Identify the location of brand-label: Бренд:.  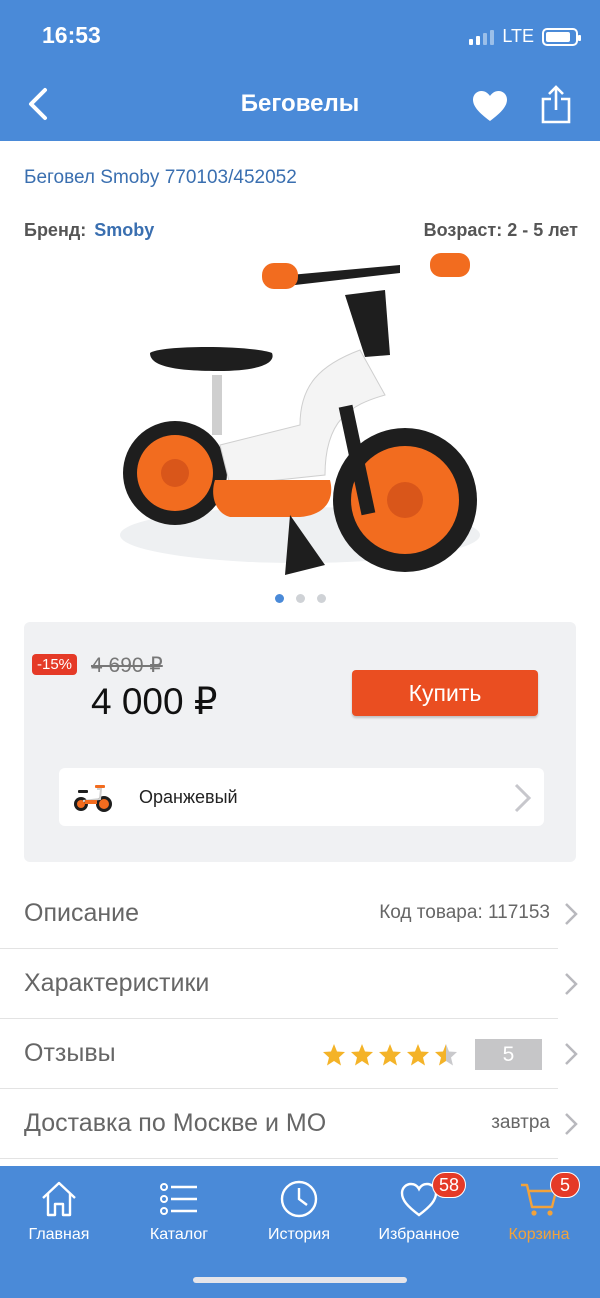
(55, 230).